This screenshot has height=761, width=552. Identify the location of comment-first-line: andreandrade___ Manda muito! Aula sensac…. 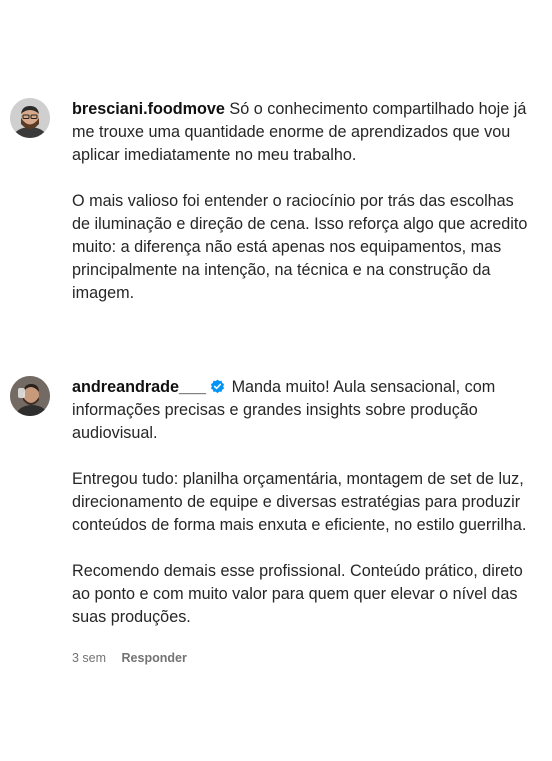
(303, 410).